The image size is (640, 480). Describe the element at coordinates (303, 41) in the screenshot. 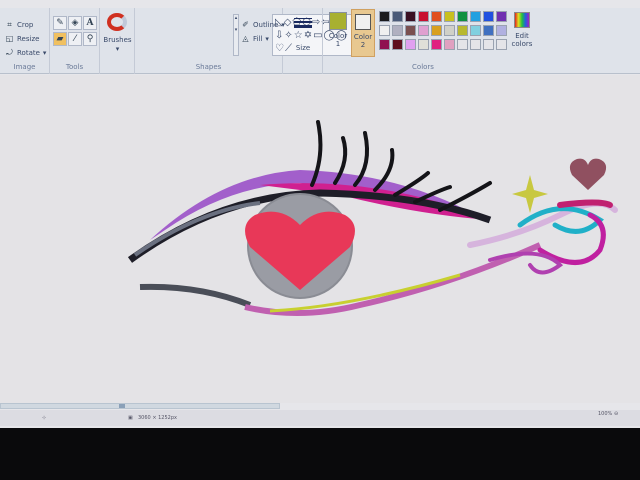

I see `size-button: Size` at that location.